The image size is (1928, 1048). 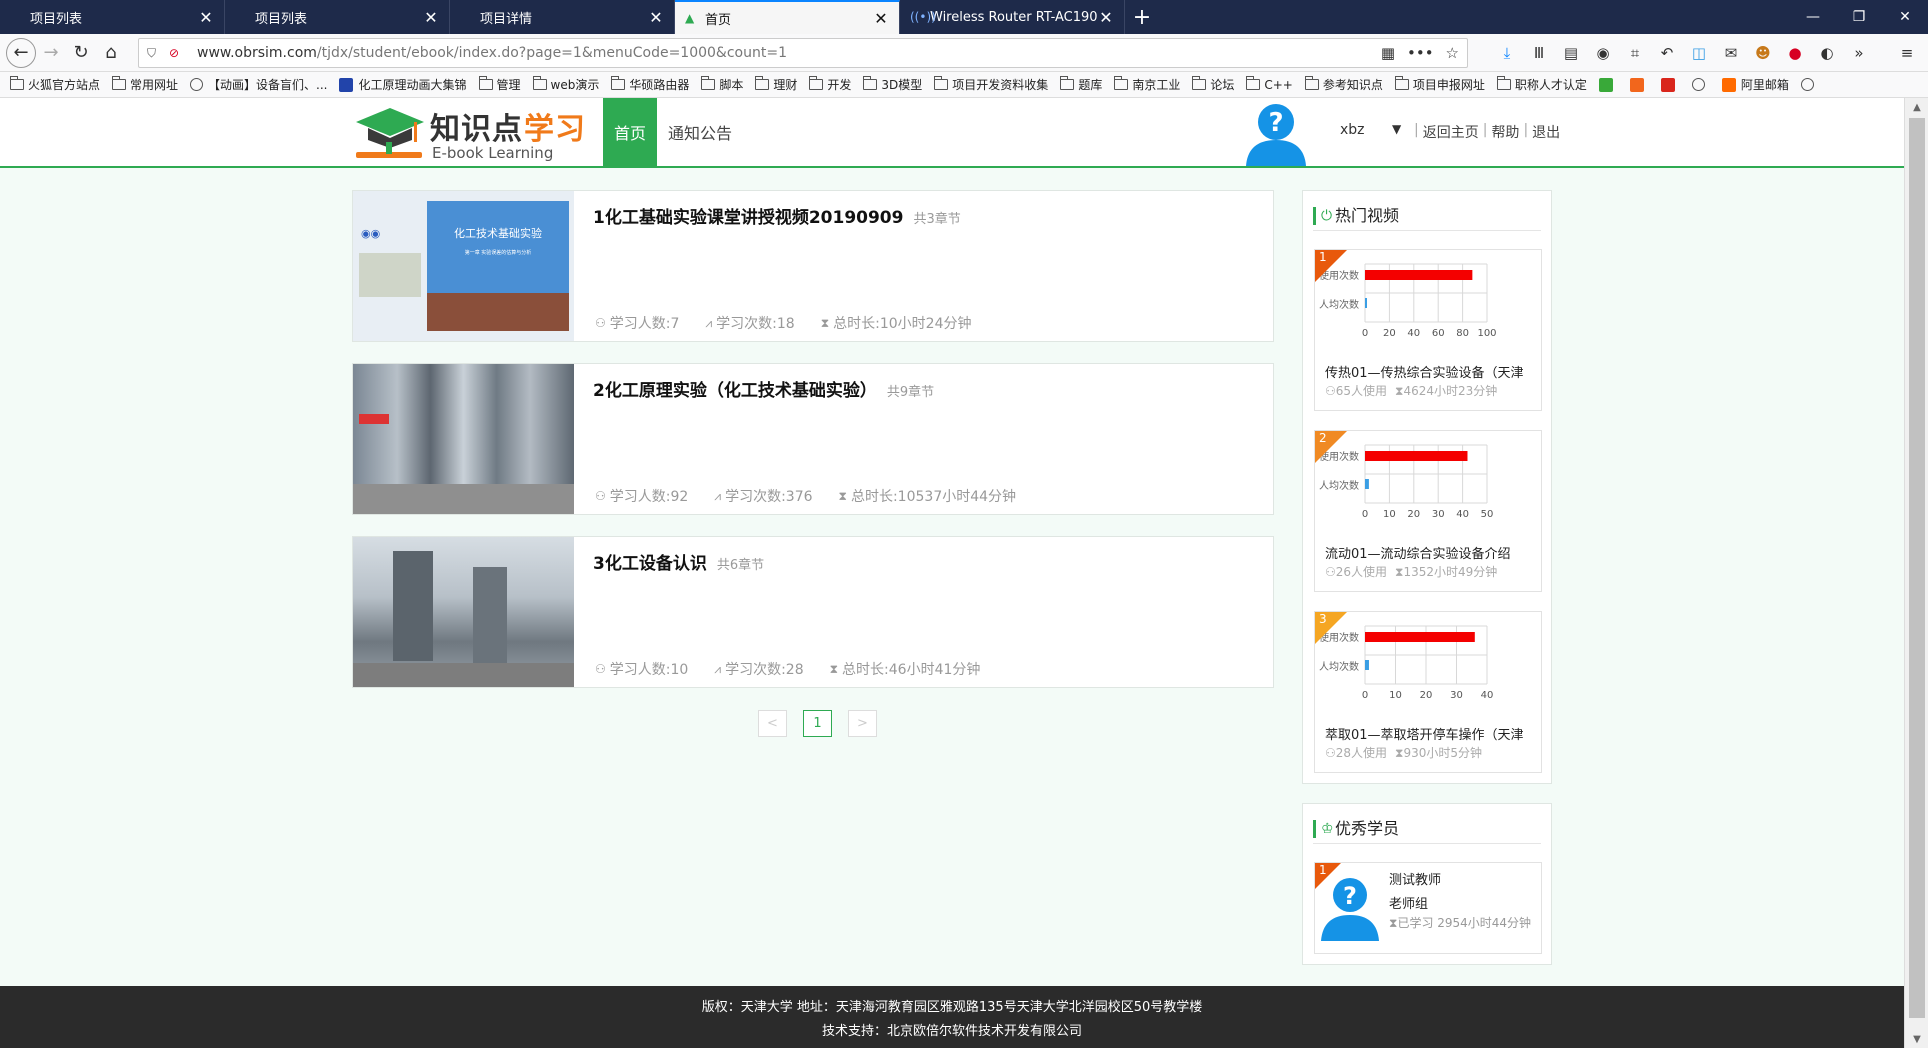 What do you see at coordinates (55, 84) in the screenshot?
I see `bookmark-item: 火狐官方站点` at bounding box center [55, 84].